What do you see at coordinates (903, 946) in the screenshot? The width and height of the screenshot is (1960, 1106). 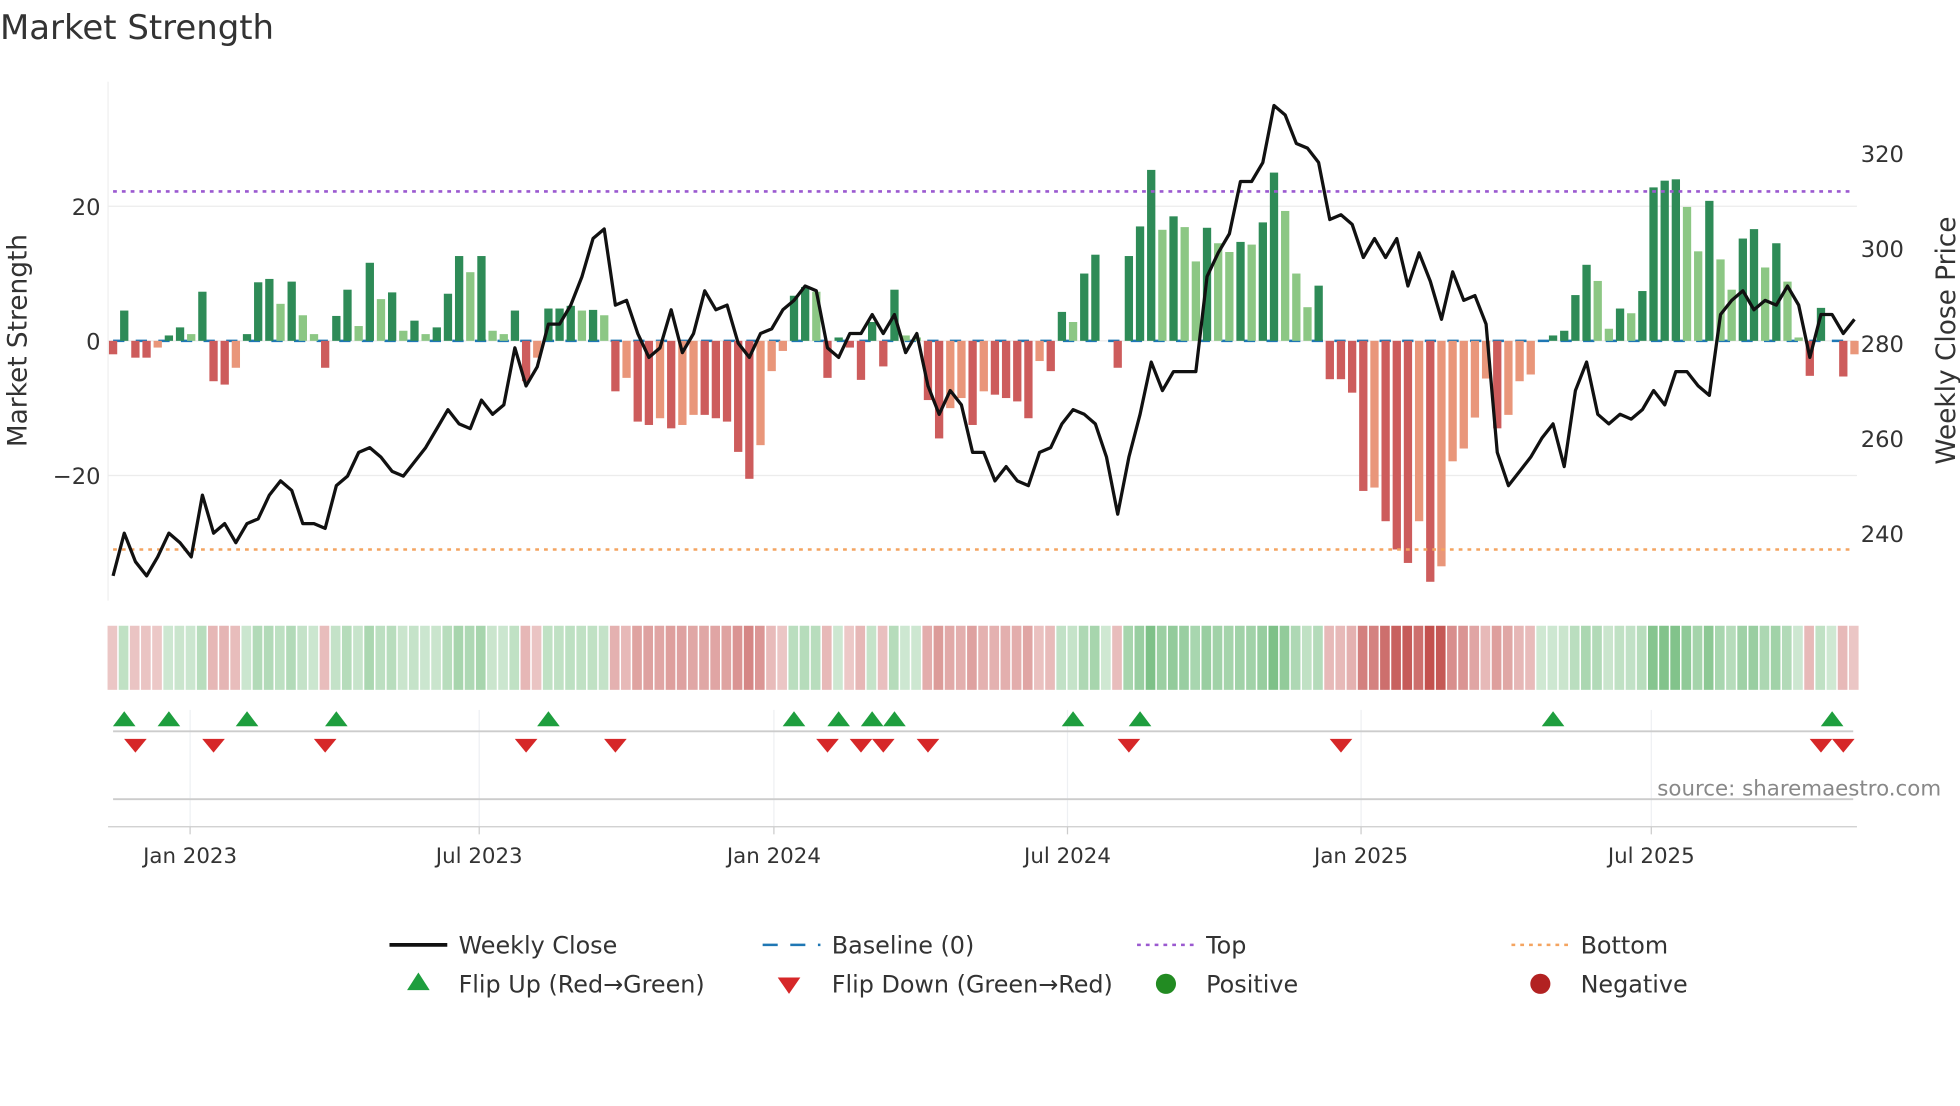 I see `legend-label: Baseline (0)` at bounding box center [903, 946].